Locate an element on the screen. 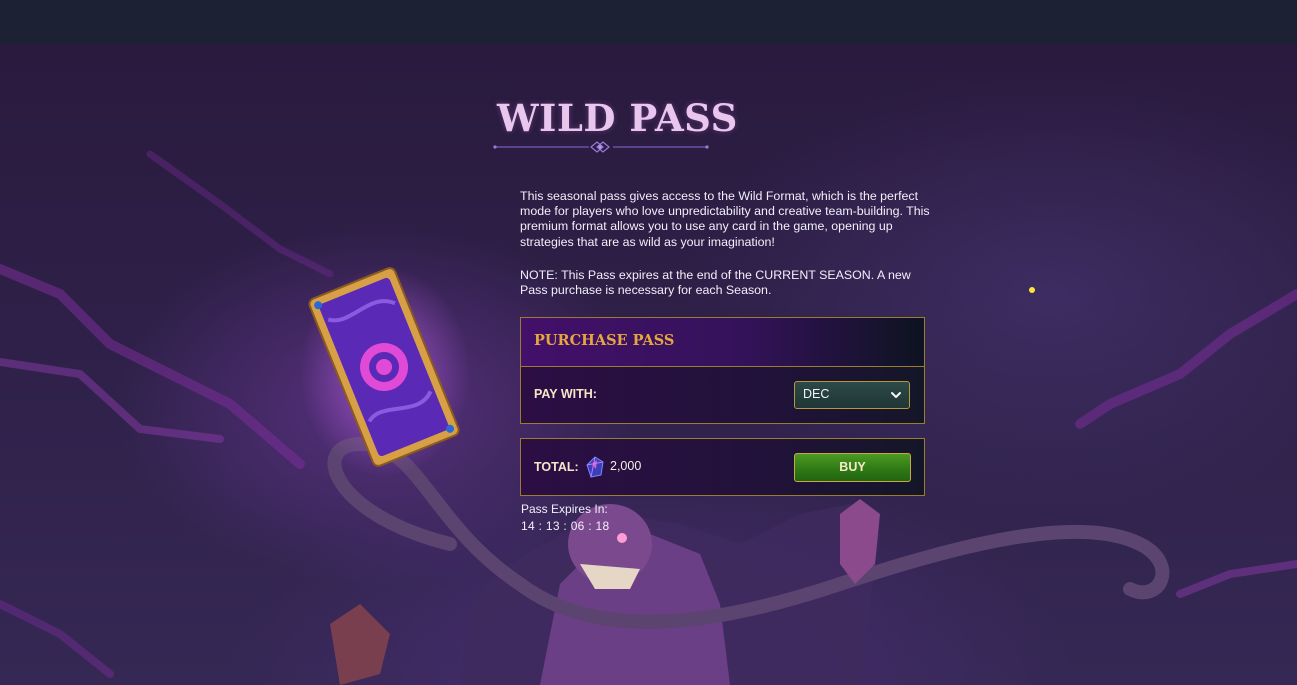 This screenshot has width=1297, height=685. buy-button: BUY is located at coordinates (852, 467).